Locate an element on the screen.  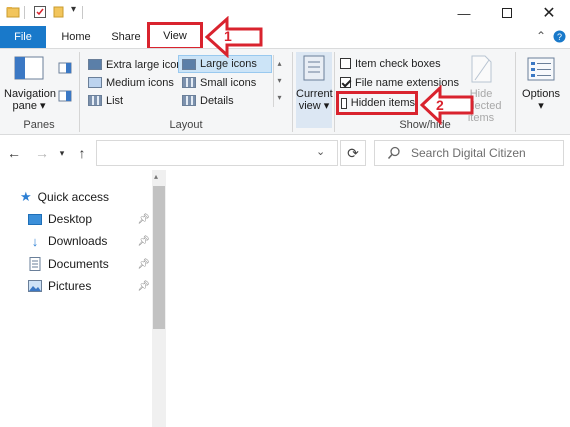
navigation-pane-label-1: Navigation is located at coordinates (30, 94).